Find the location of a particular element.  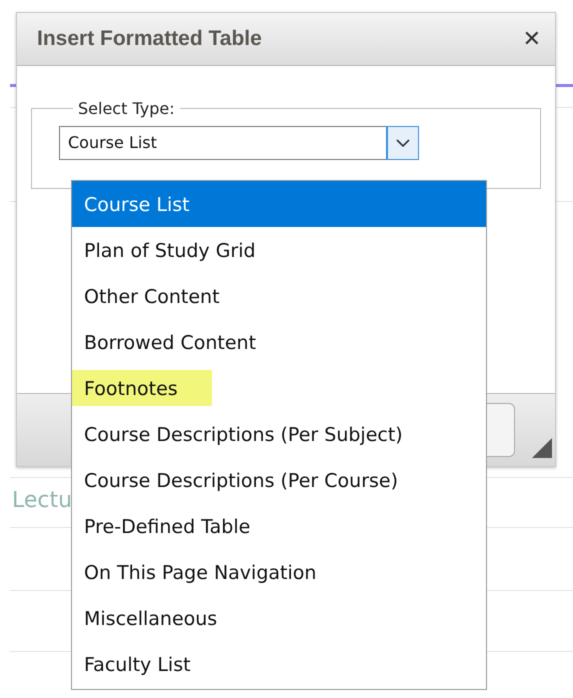

dropdown-option: Footnotes is located at coordinates (279, 388).